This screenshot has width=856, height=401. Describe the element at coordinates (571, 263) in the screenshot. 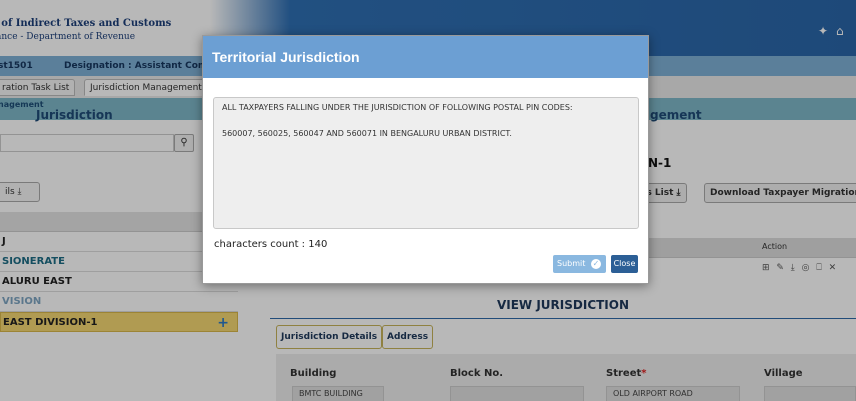

I see `submit-label: Submit` at that location.